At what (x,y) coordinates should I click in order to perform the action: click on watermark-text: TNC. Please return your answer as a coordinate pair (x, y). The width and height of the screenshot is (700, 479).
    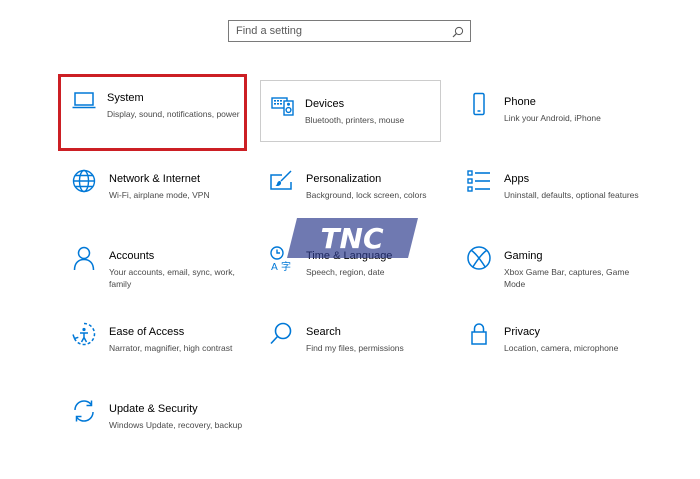
    Looking at the image, I should click on (352, 238).